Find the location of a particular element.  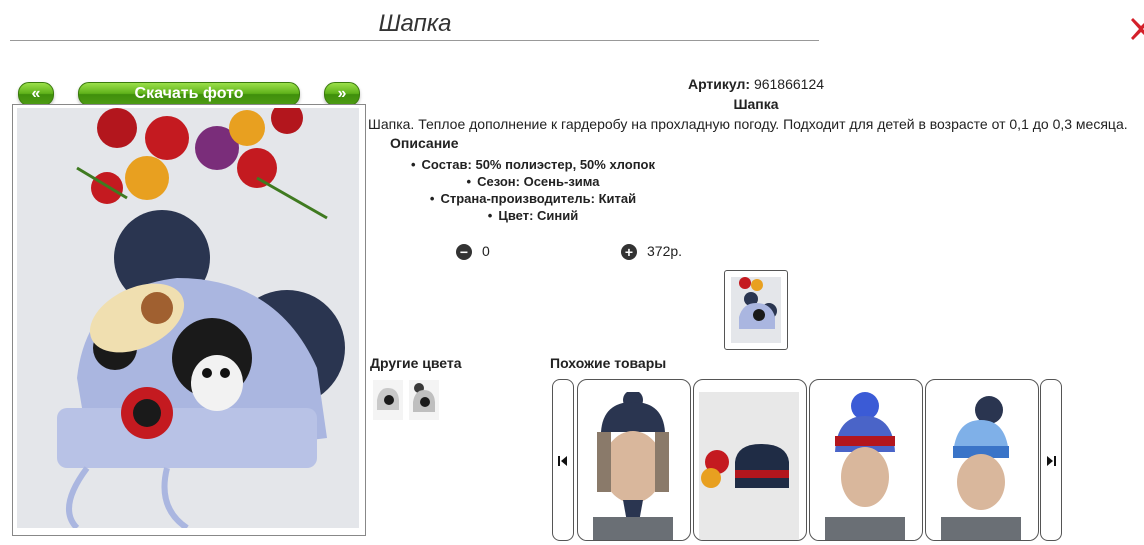

photo-thumbnail is located at coordinates (756, 310).